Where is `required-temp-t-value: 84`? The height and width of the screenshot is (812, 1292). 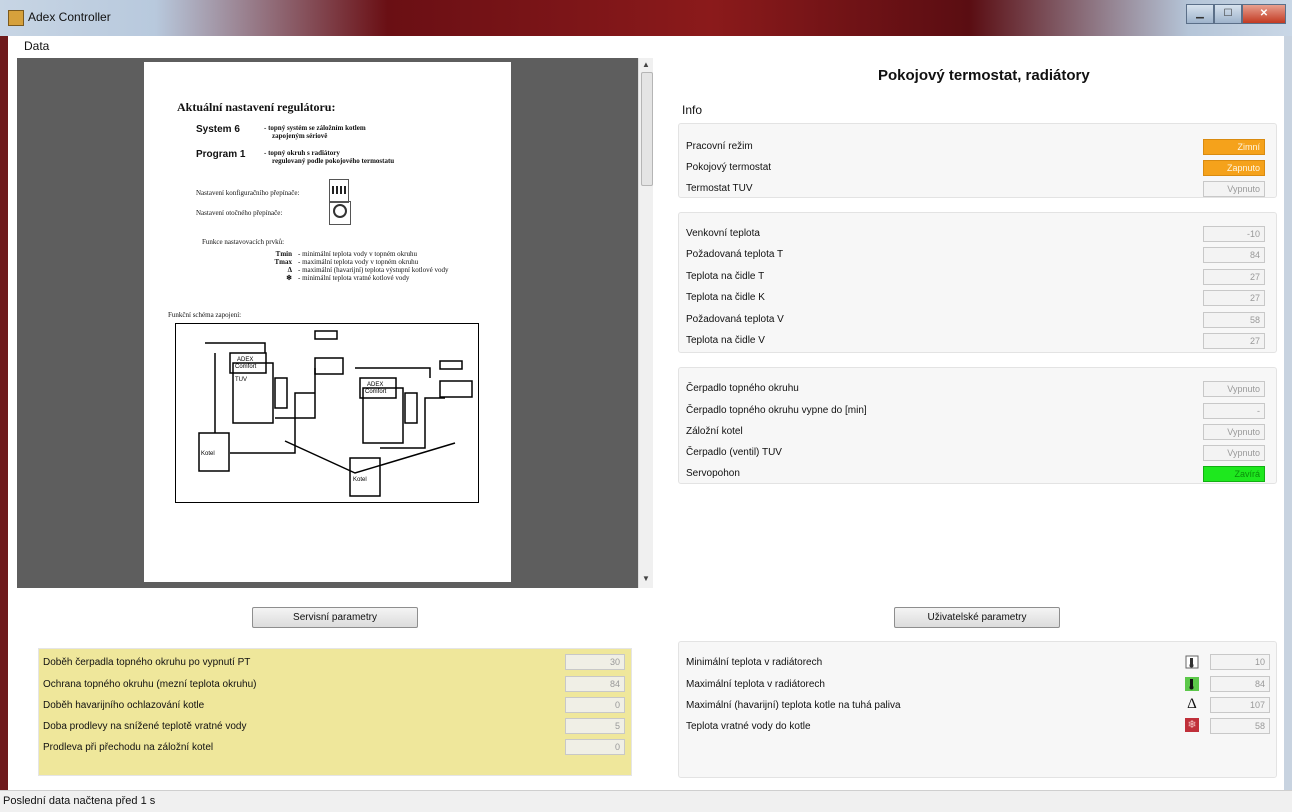 required-temp-t-value: 84 is located at coordinates (1234, 255).